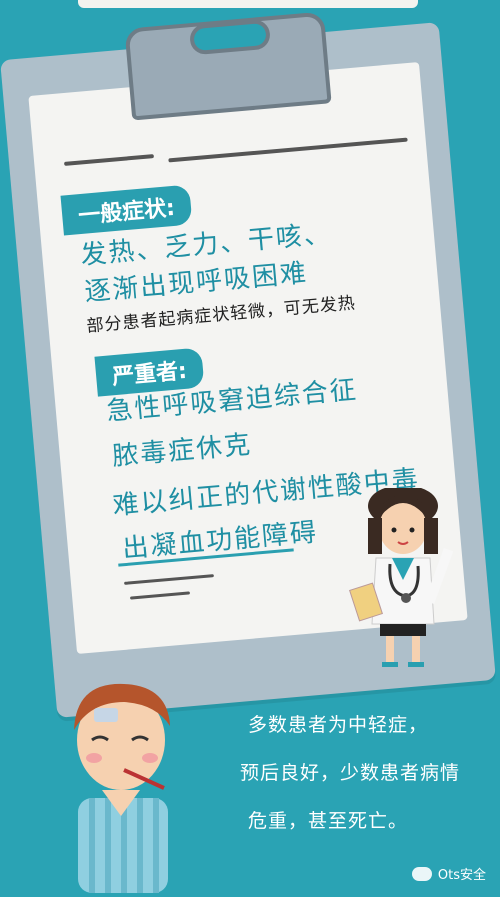  Describe the element at coordinates (121, 785) in the screenshot. I see `patient-illustration` at that location.